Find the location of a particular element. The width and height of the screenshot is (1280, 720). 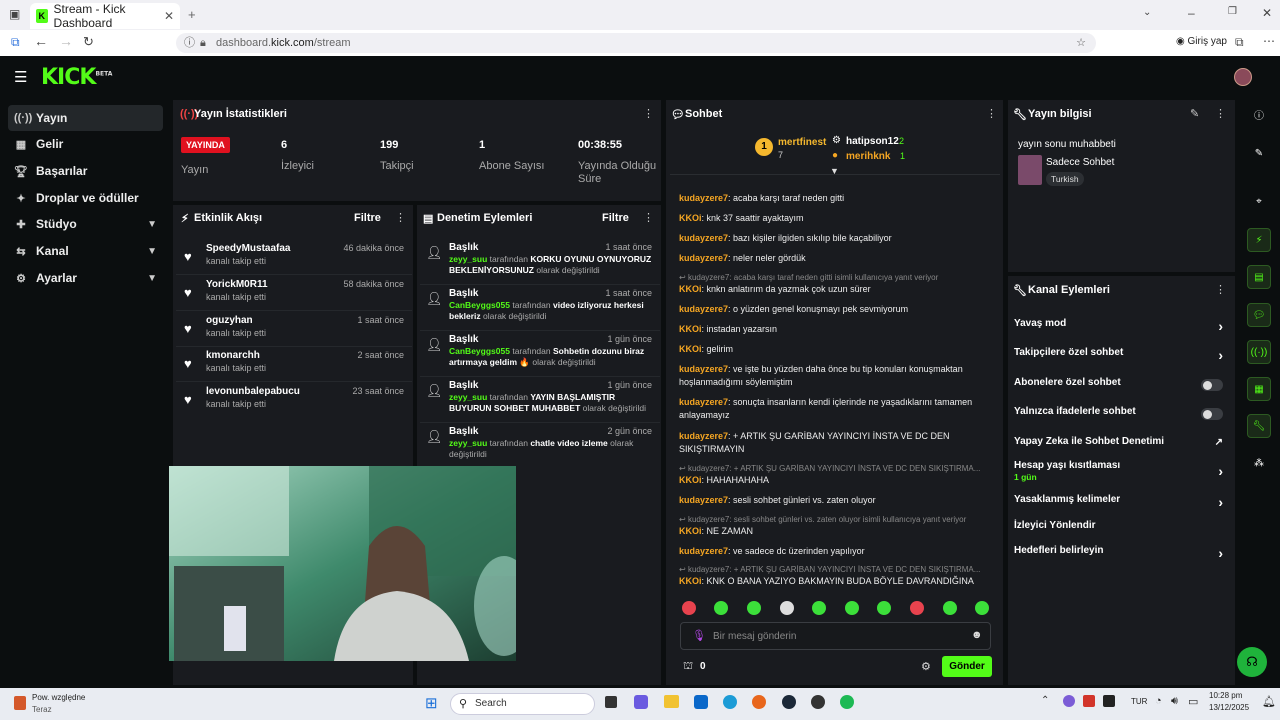

bolt-rail-icon: ⚡︎ is located at coordinates (1259, 240).